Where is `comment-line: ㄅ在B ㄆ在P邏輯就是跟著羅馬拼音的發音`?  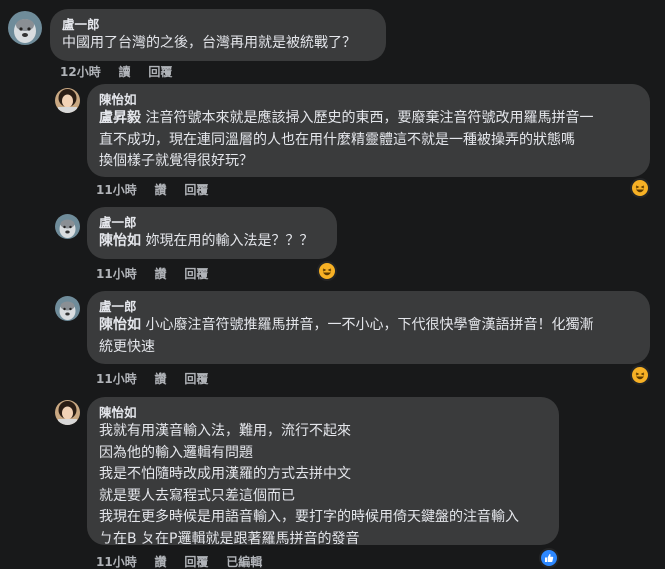
comment-line: ㄅ在B ㄆ在P邏輯就是跟著羅馬拼音的發音 is located at coordinates (229, 538).